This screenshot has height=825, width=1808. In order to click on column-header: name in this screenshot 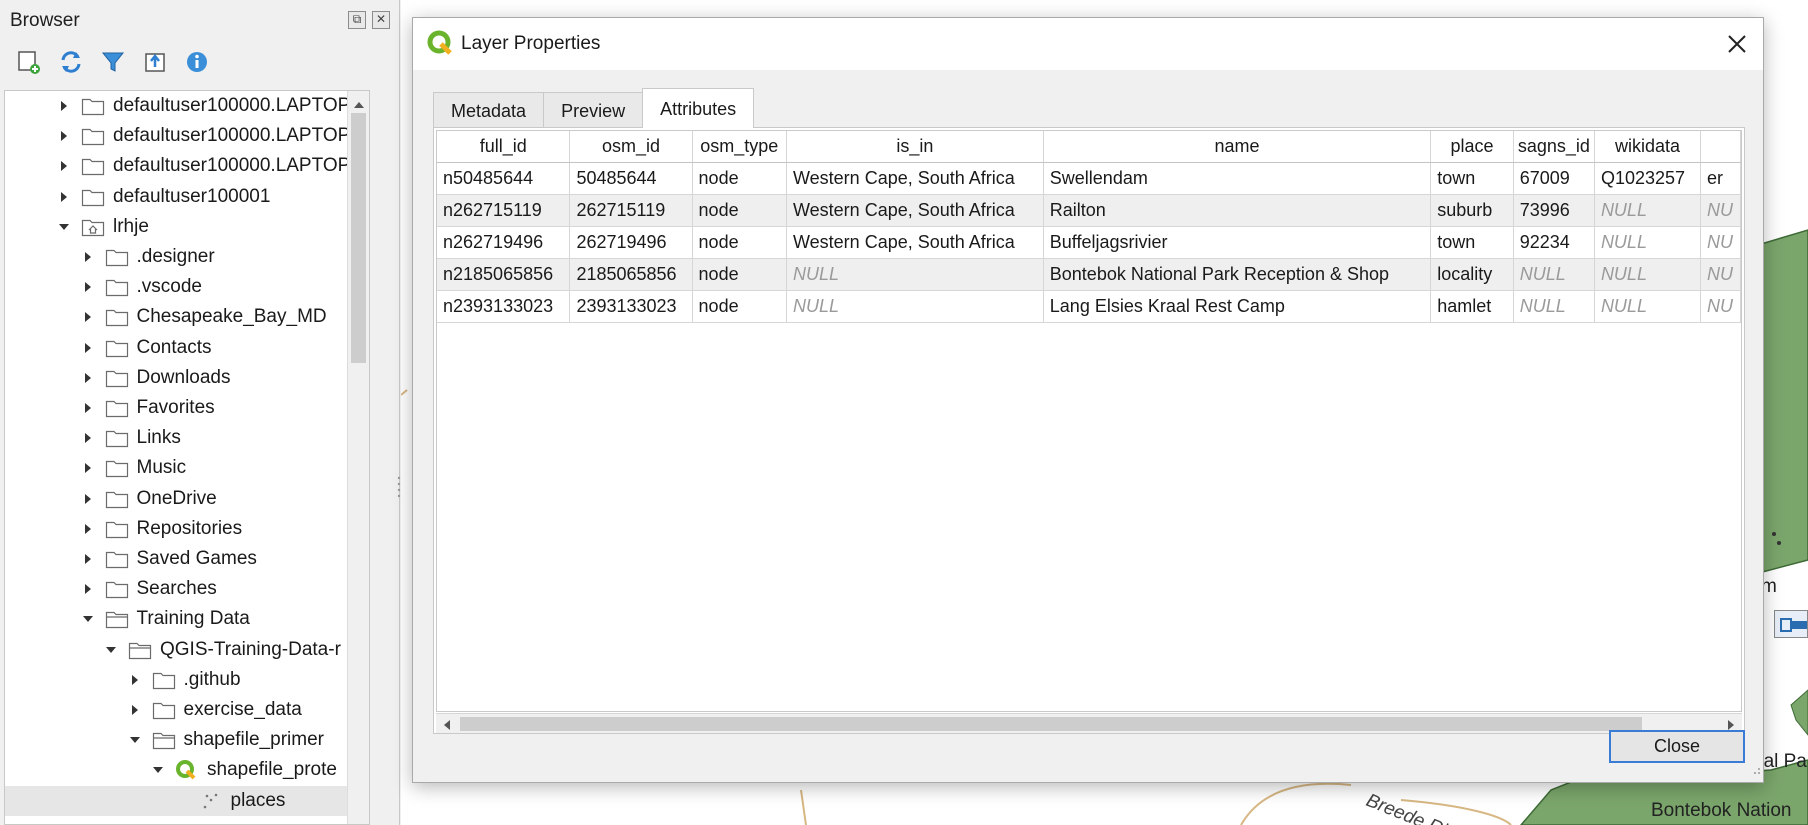, I will do `click(1237, 147)`.